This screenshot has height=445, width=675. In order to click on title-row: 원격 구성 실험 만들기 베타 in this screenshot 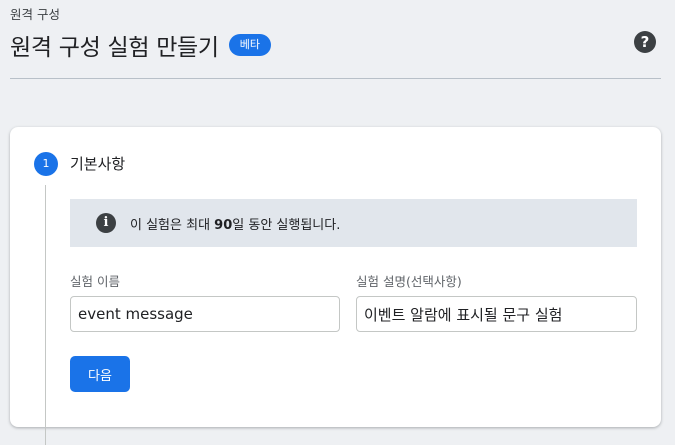, I will do `click(141, 45)`.